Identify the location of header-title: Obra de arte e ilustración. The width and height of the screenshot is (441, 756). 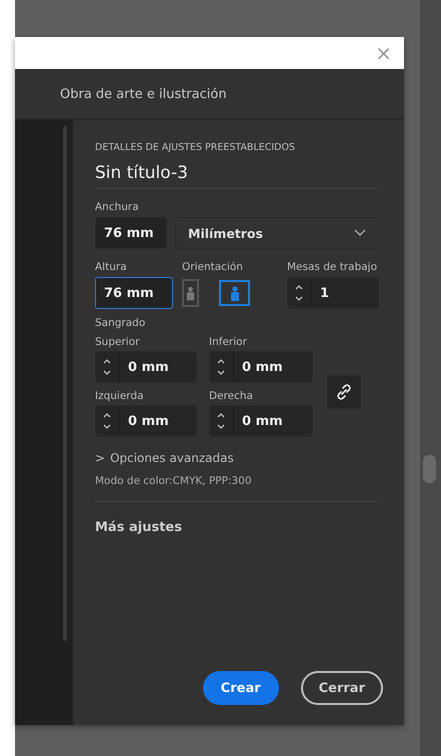
(143, 94).